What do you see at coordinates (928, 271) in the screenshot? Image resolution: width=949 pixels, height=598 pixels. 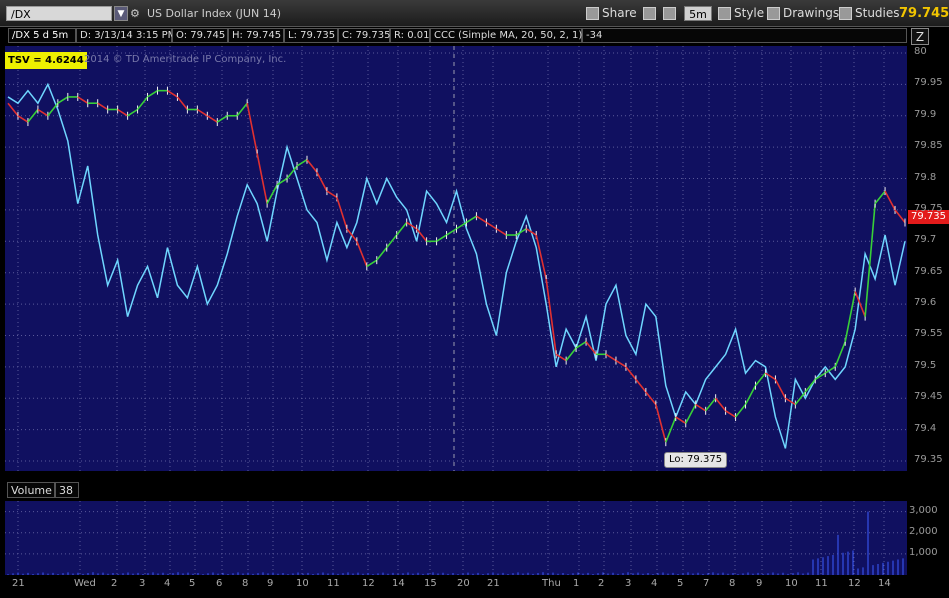 I see `price-tick-label: 79.65` at bounding box center [928, 271].